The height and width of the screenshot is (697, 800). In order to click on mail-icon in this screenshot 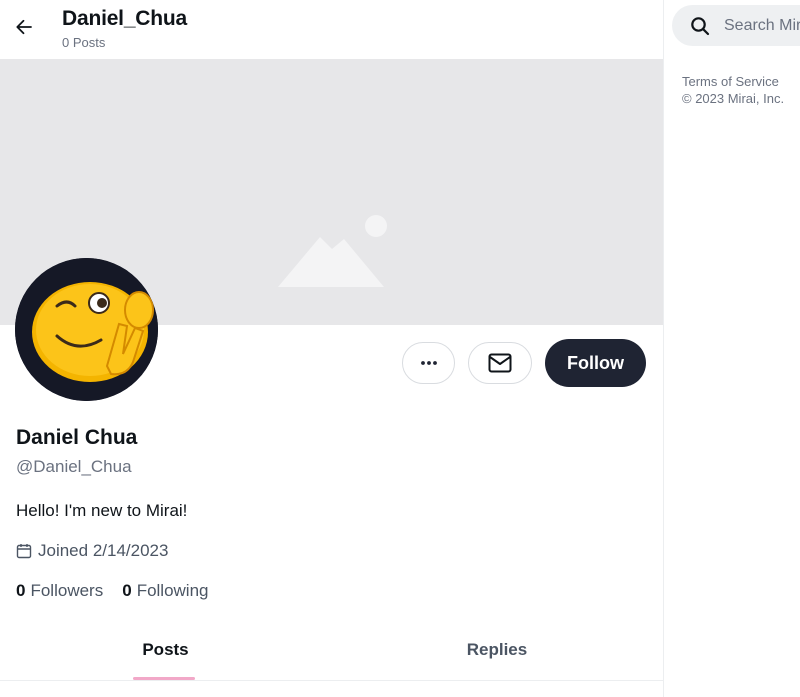, I will do `click(500, 363)`.